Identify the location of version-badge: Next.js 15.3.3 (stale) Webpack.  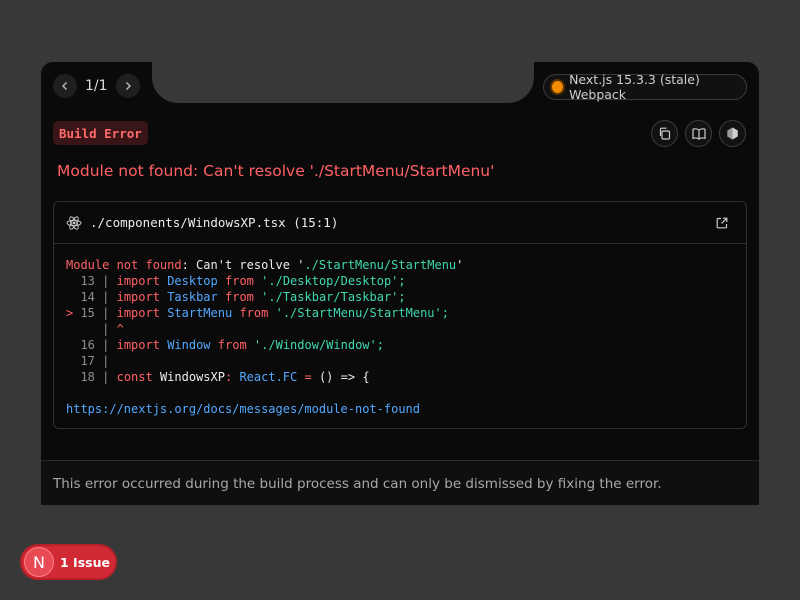
(645, 87).